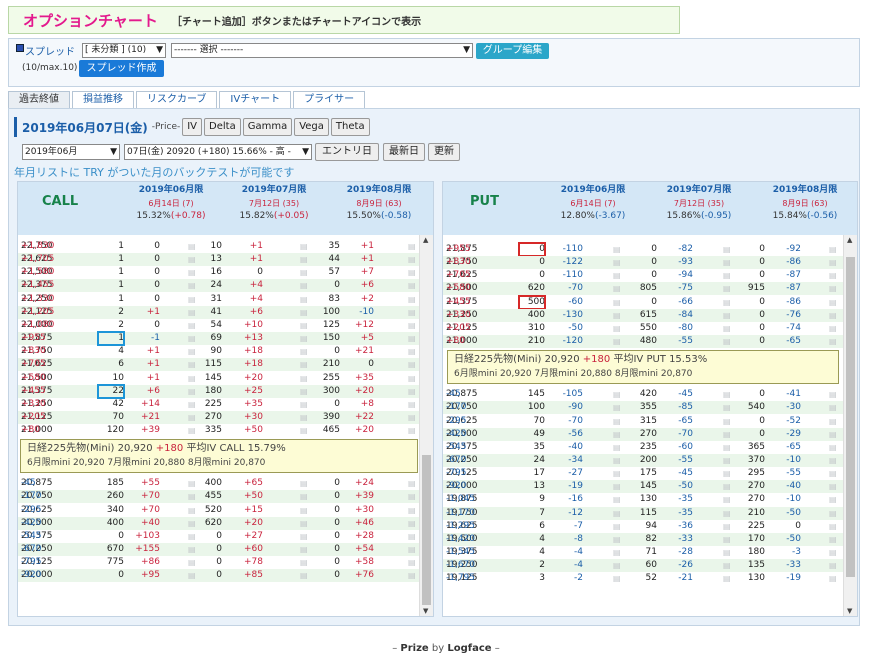 The height and width of the screenshot is (662, 892). Describe the element at coordinates (849, 240) in the screenshot. I see `scroll-up-icon: ▲` at that location.